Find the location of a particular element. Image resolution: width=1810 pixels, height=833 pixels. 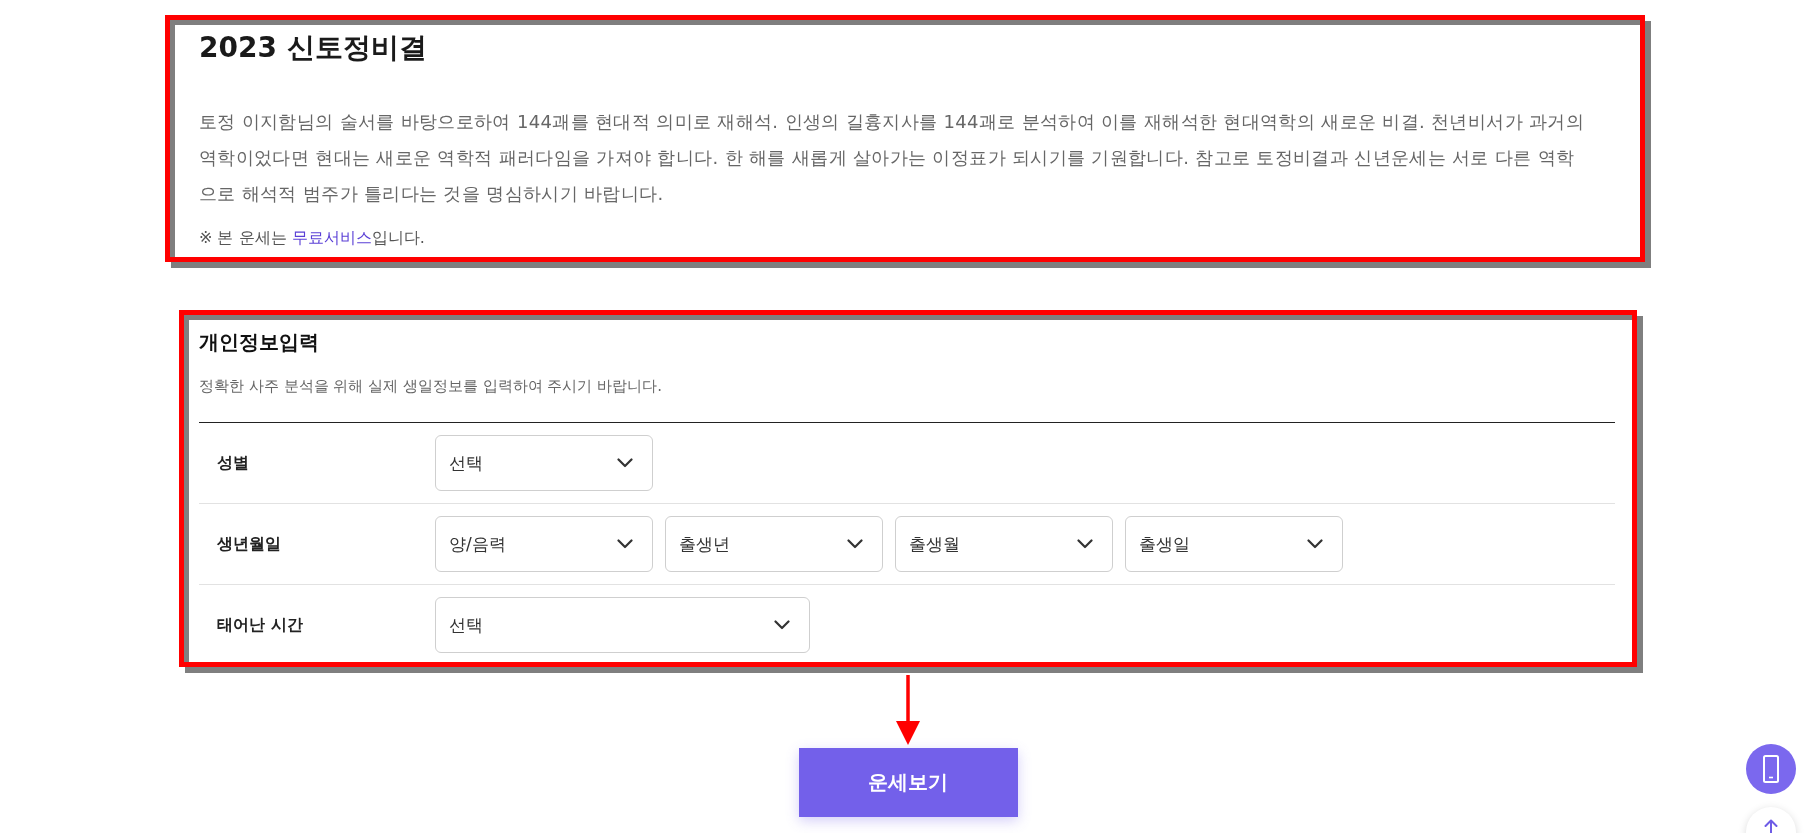

dropdown: 출생일 is located at coordinates (1234, 544).